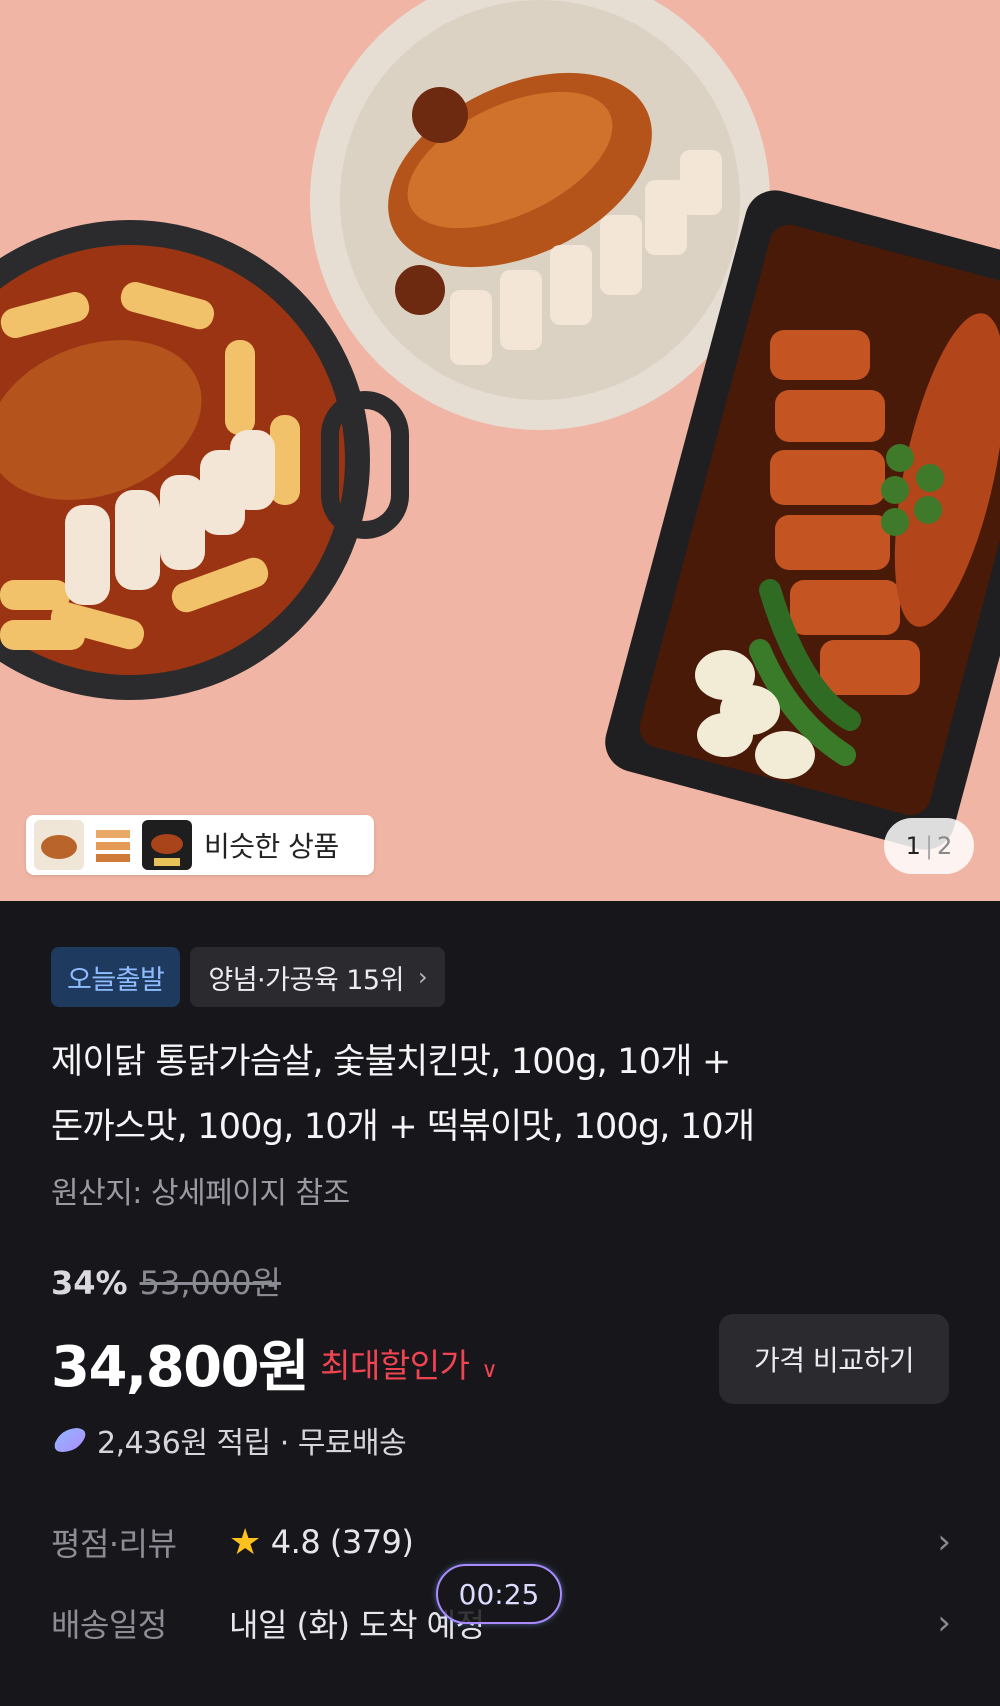 The height and width of the screenshot is (1706, 1000). What do you see at coordinates (945, 846) in the screenshot?
I see `pager-total: 2` at bounding box center [945, 846].